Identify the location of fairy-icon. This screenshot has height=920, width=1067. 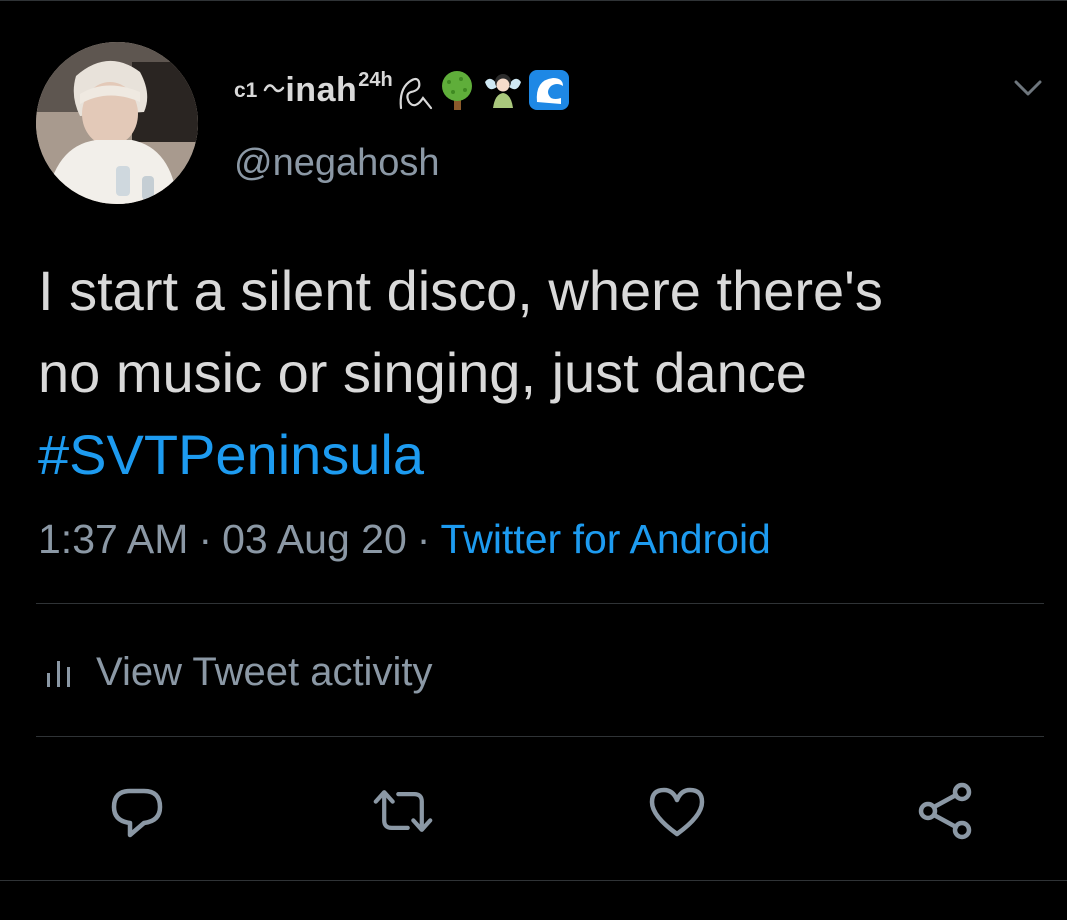
(503, 90).